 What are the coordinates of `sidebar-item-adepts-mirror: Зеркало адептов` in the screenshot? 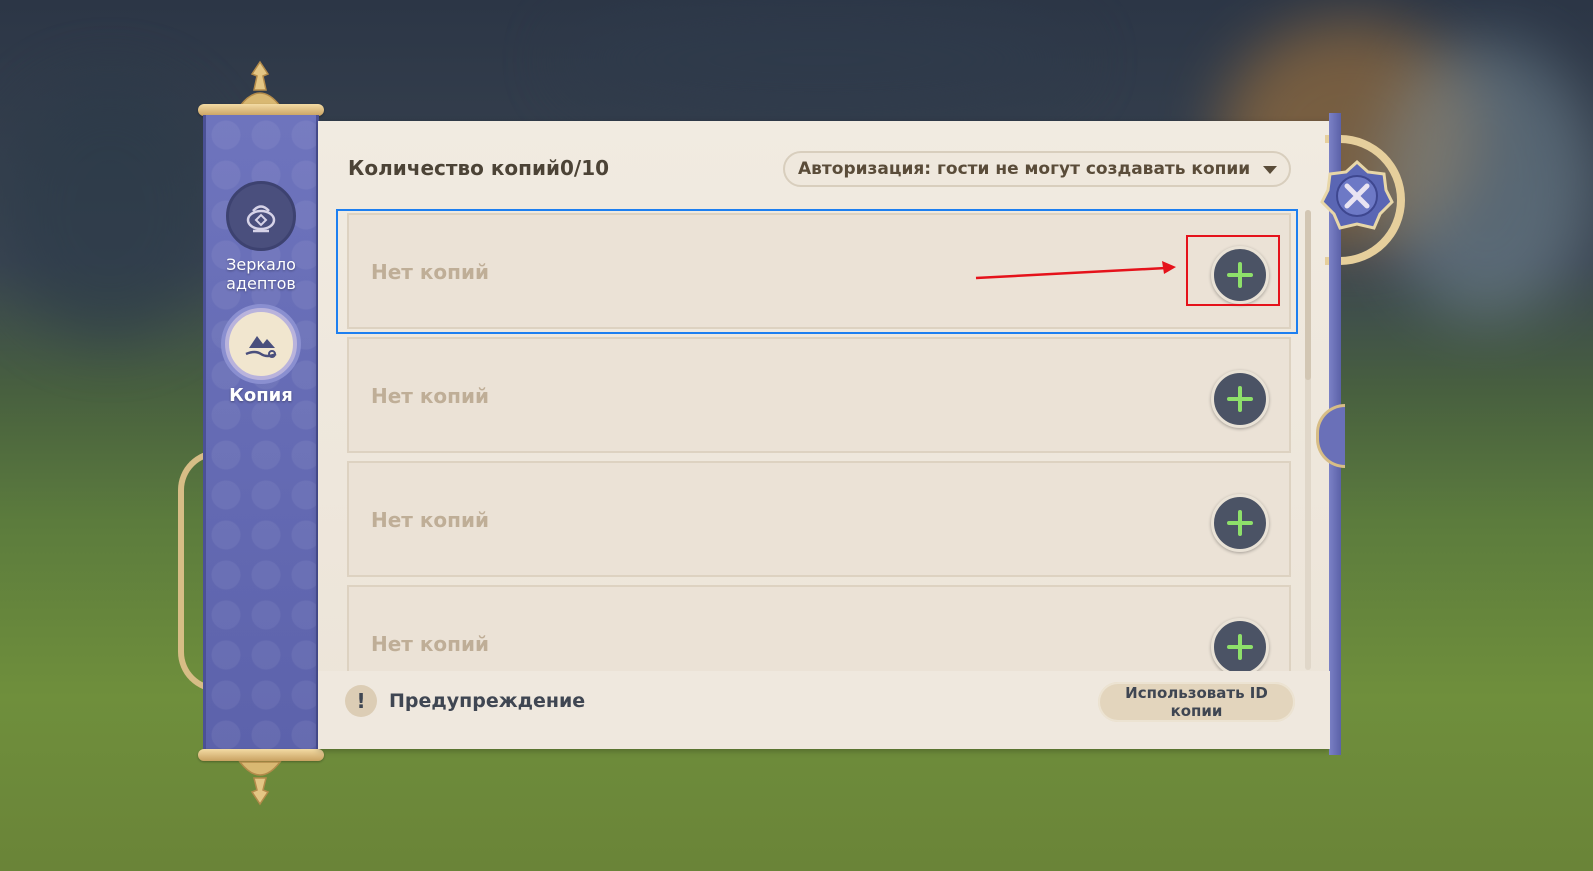 It's located at (261, 237).